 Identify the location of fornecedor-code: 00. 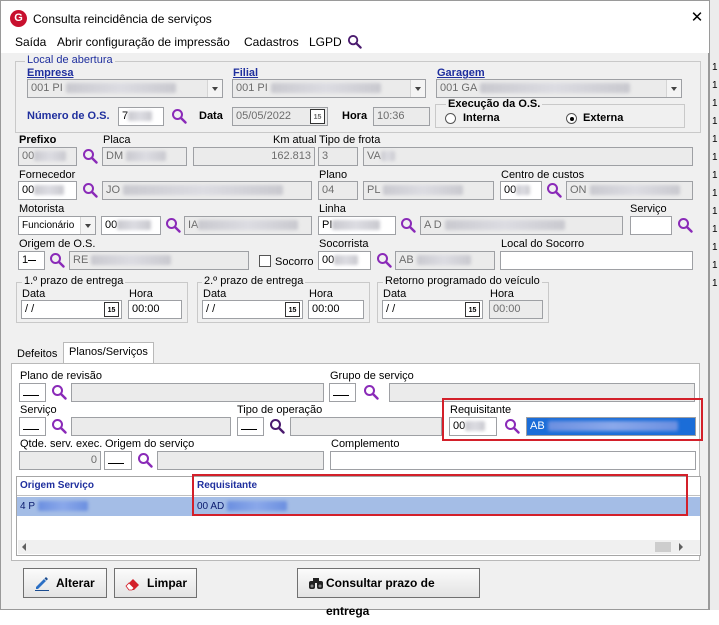
(47, 190).